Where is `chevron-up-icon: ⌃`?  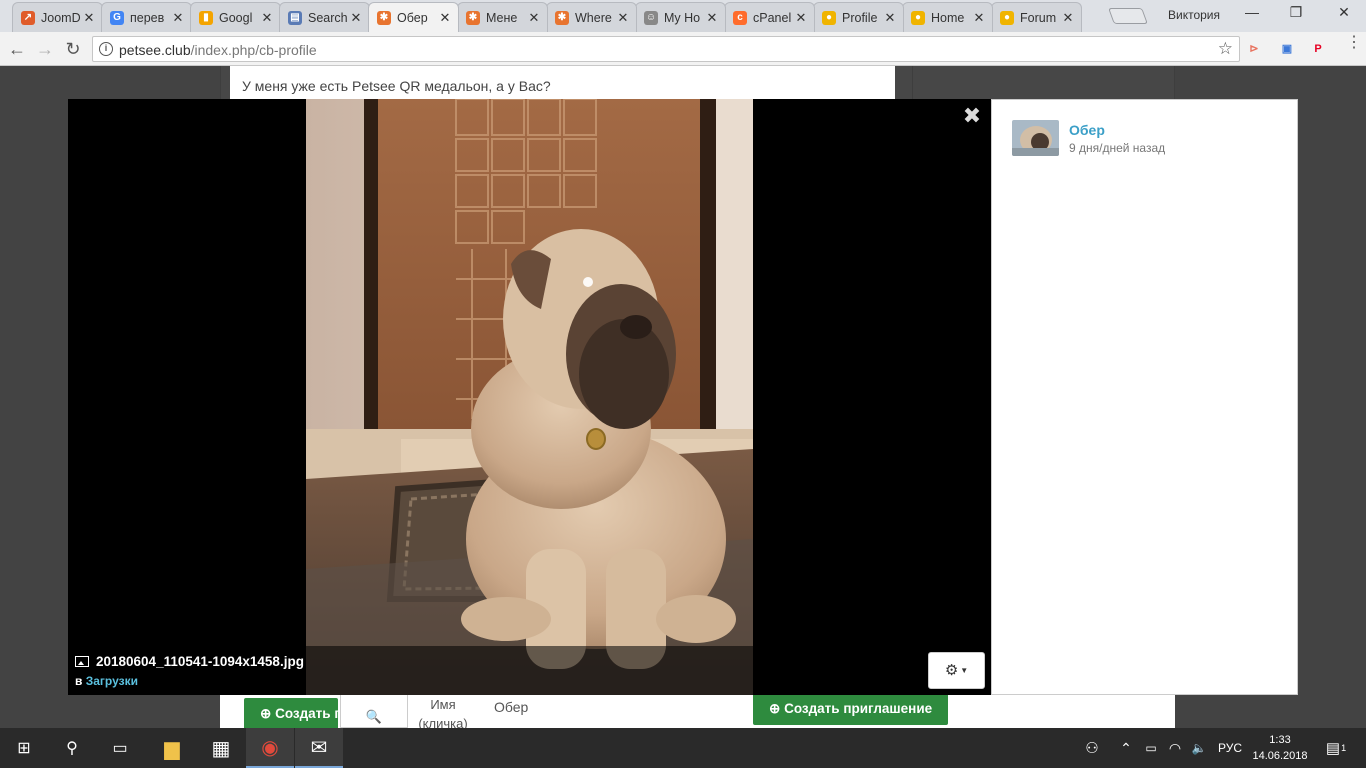 chevron-up-icon: ⌃ is located at coordinates (1126, 748).